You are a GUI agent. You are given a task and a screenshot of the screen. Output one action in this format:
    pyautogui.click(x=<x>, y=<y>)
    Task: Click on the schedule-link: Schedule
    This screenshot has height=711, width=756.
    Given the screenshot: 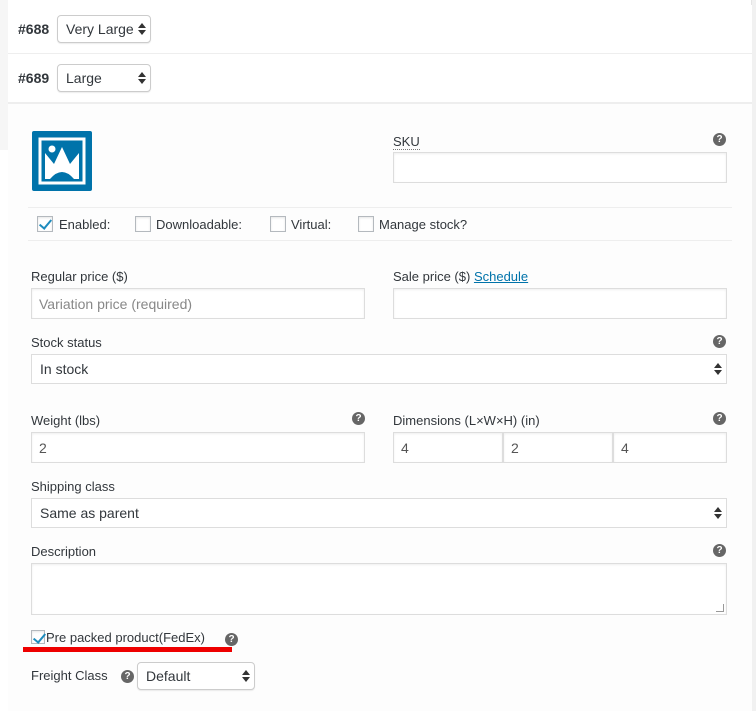 What is the action you would take?
    pyautogui.click(x=501, y=276)
    